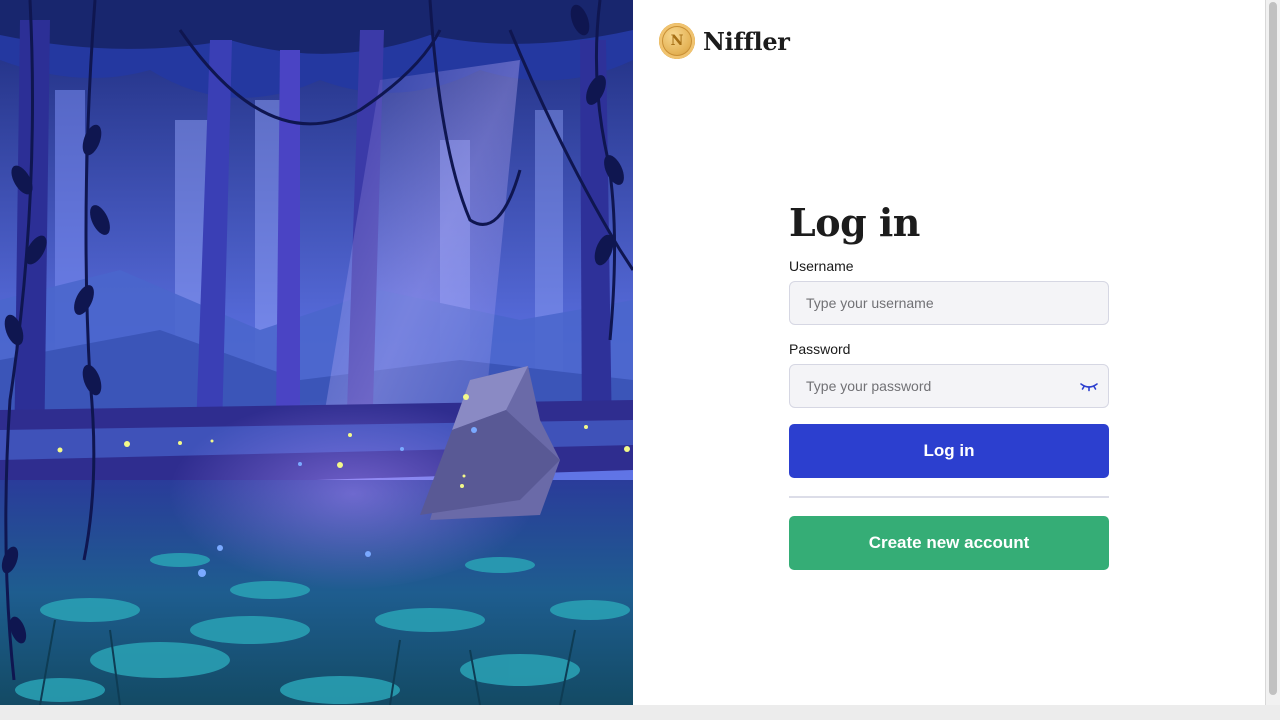 This screenshot has width=1280, height=720. What do you see at coordinates (949, 497) in the screenshot?
I see `divider` at bounding box center [949, 497].